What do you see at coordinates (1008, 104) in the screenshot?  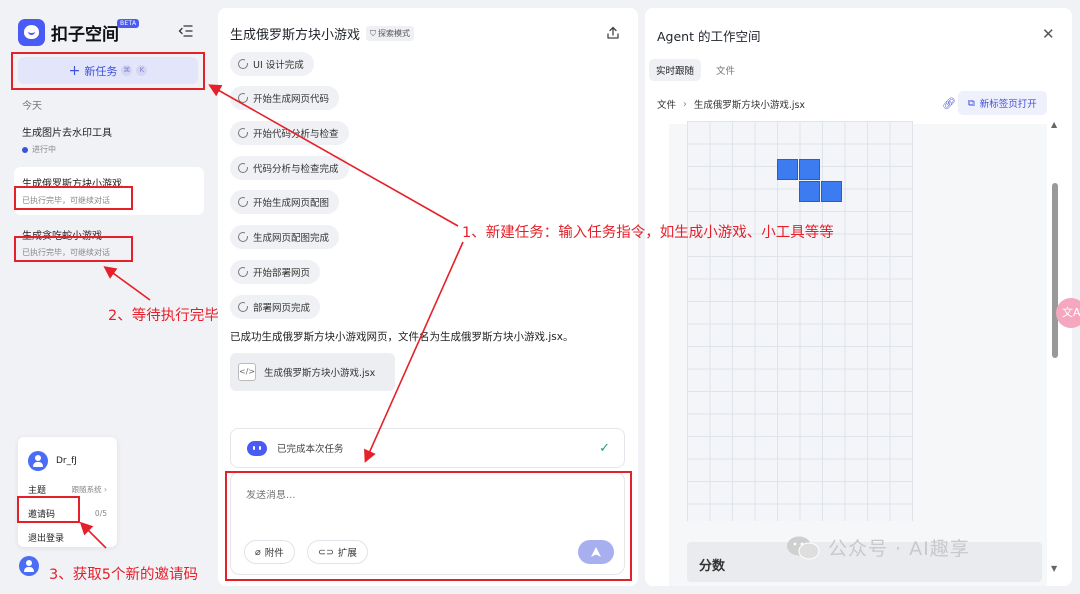 I see `open-new-tab-label: 新标签页打开` at bounding box center [1008, 104].